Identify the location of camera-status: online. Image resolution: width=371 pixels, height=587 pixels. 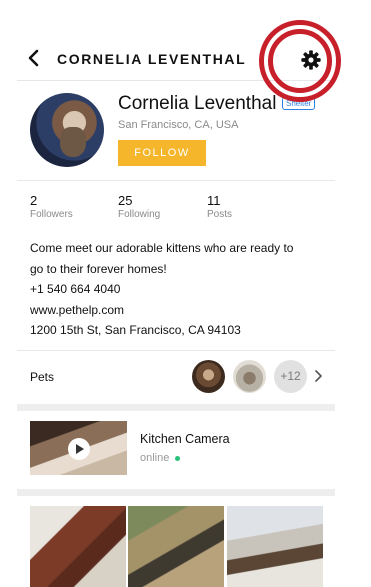
(160, 458).